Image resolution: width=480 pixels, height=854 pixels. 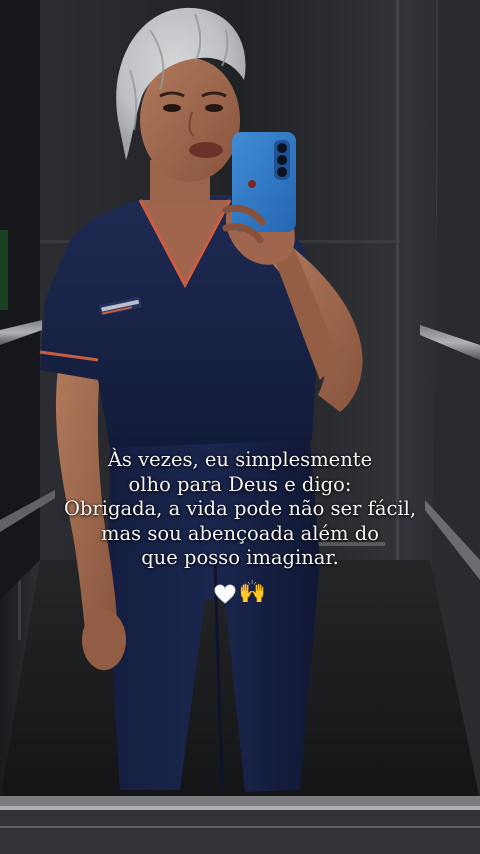 I want to click on caption-line: mas sou abençoada além do, so click(x=240, y=533).